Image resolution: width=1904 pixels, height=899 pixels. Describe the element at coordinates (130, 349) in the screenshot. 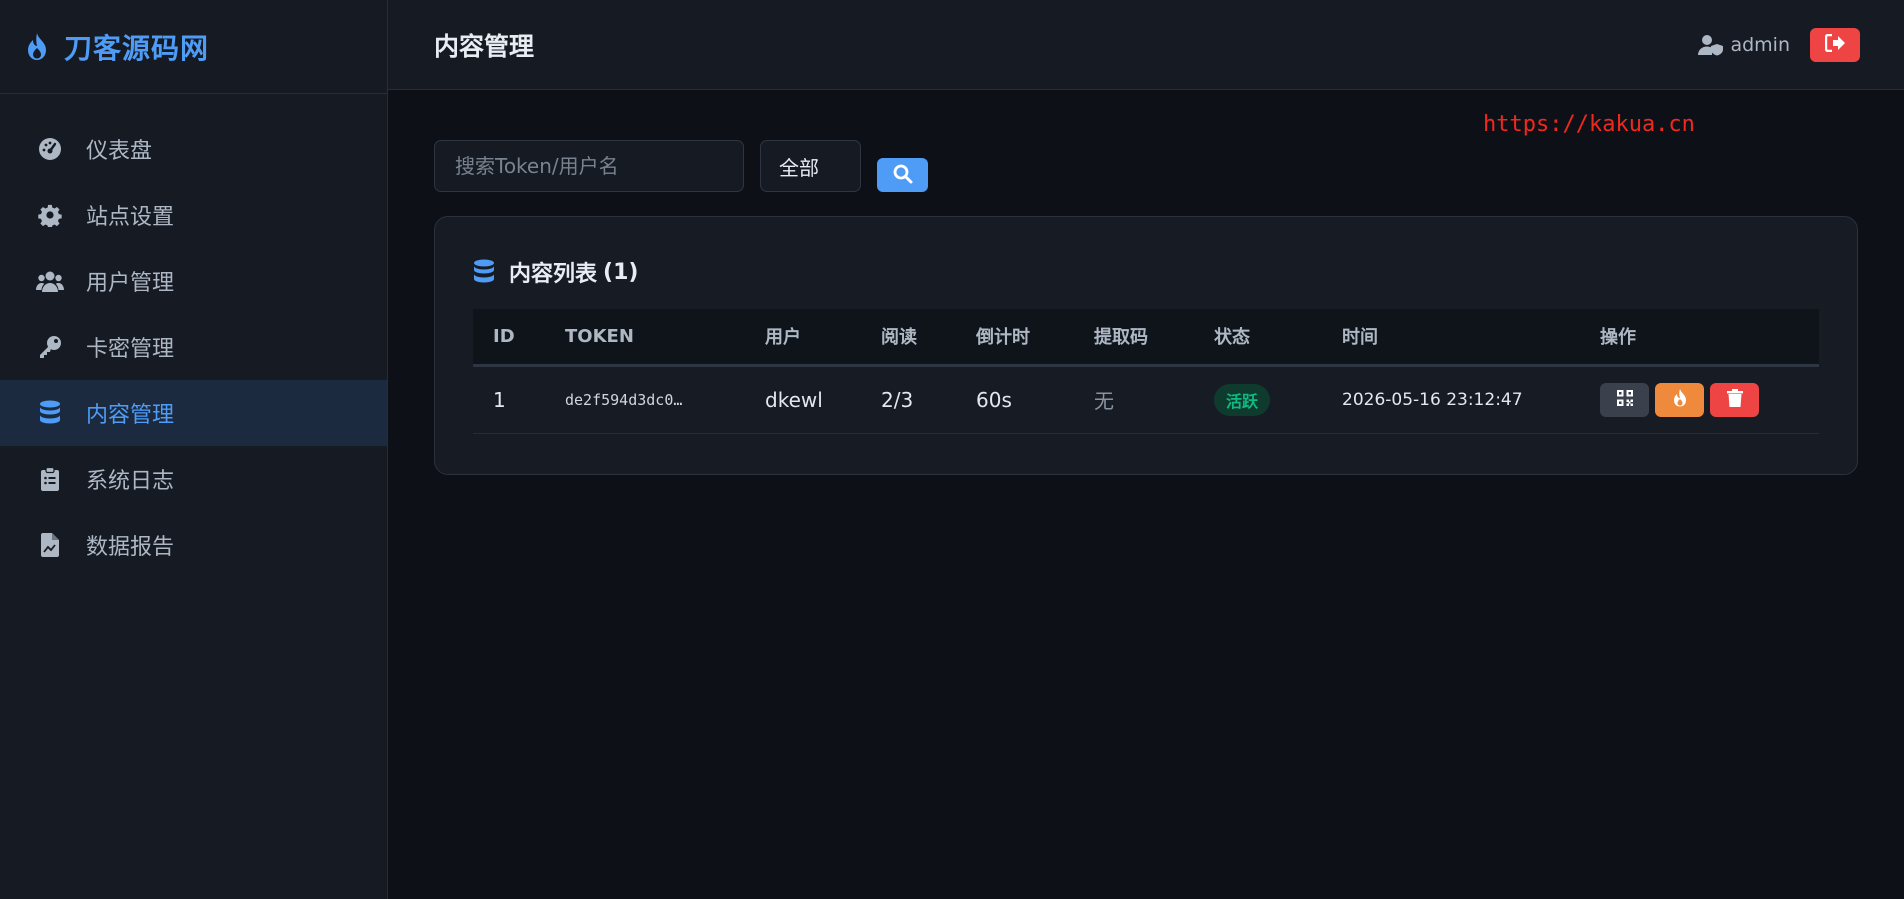

I see `sidebar-item-label: 卡密管理` at that location.